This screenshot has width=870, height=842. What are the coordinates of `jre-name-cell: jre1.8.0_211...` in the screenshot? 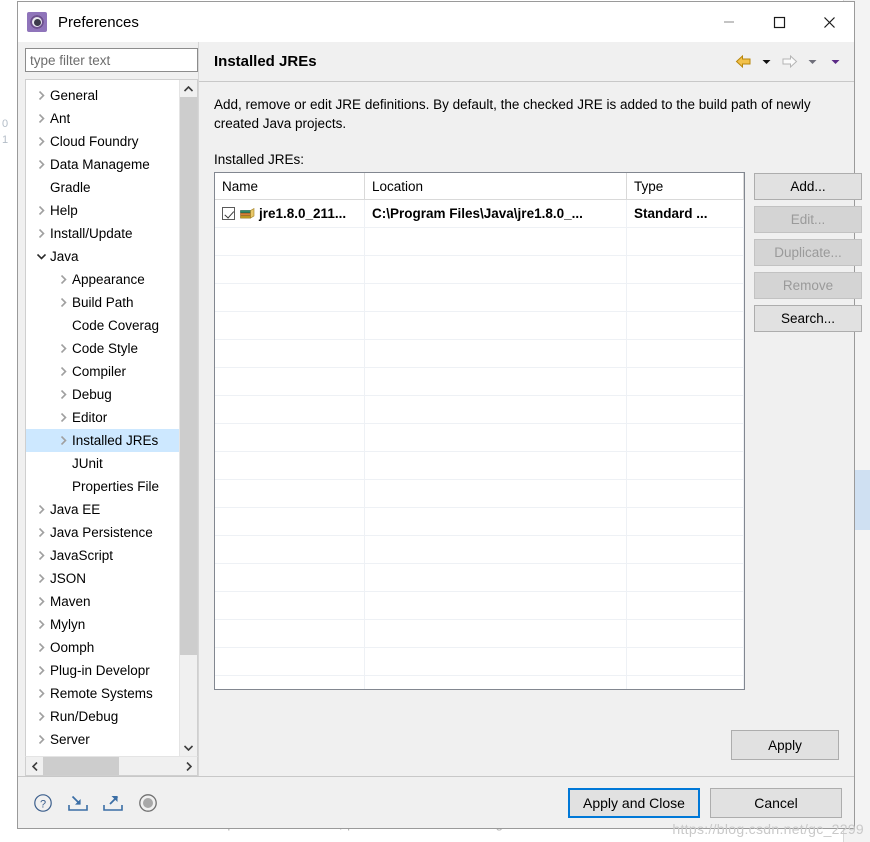 It's located at (290, 213).